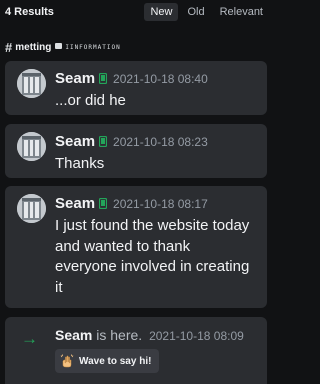  What do you see at coordinates (90, 100) in the screenshot?
I see `message-text: ...or did he` at bounding box center [90, 100].